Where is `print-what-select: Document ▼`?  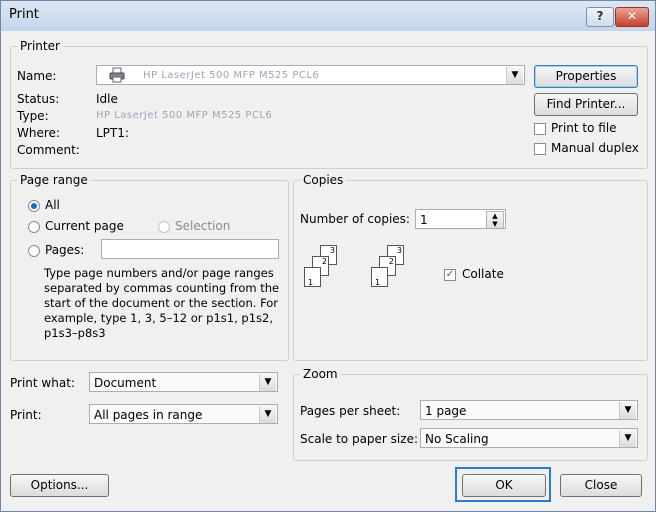 print-what-select: Document ▼ is located at coordinates (183, 382).